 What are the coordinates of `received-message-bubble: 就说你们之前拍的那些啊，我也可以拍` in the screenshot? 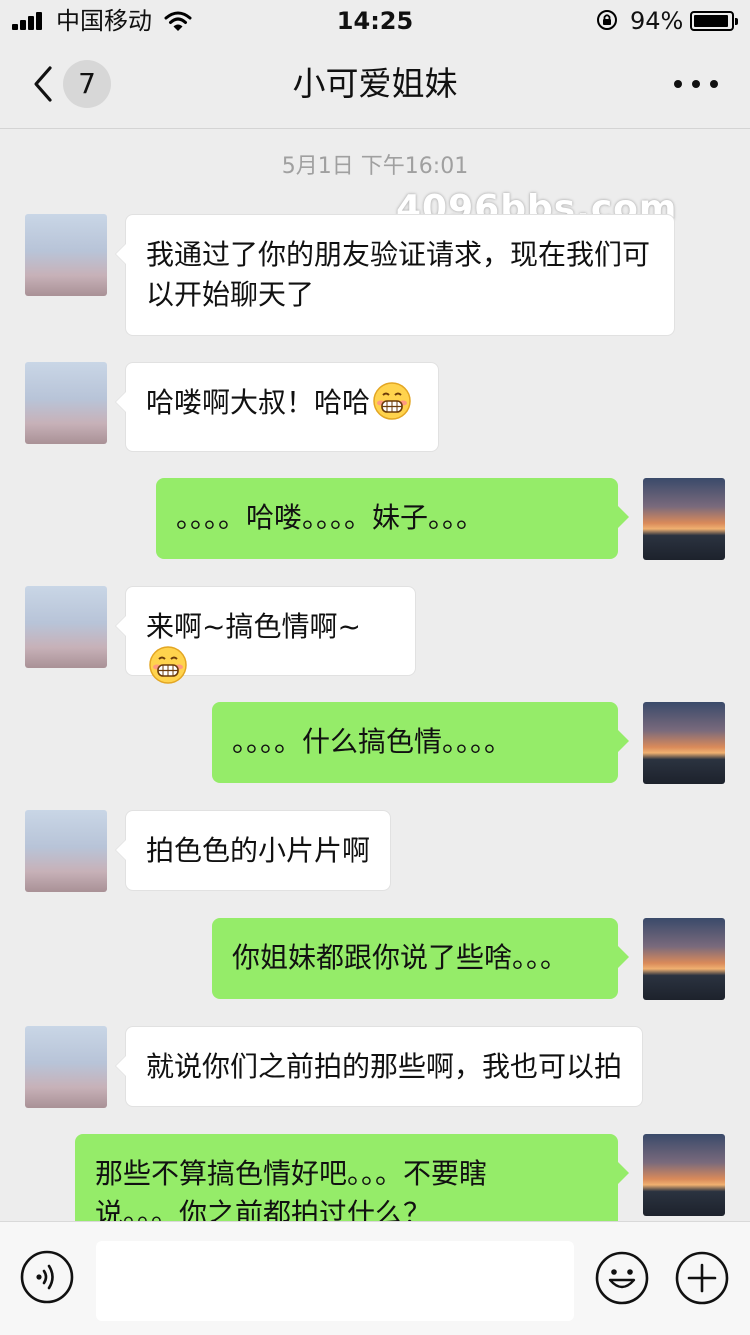 It's located at (379, 1066).